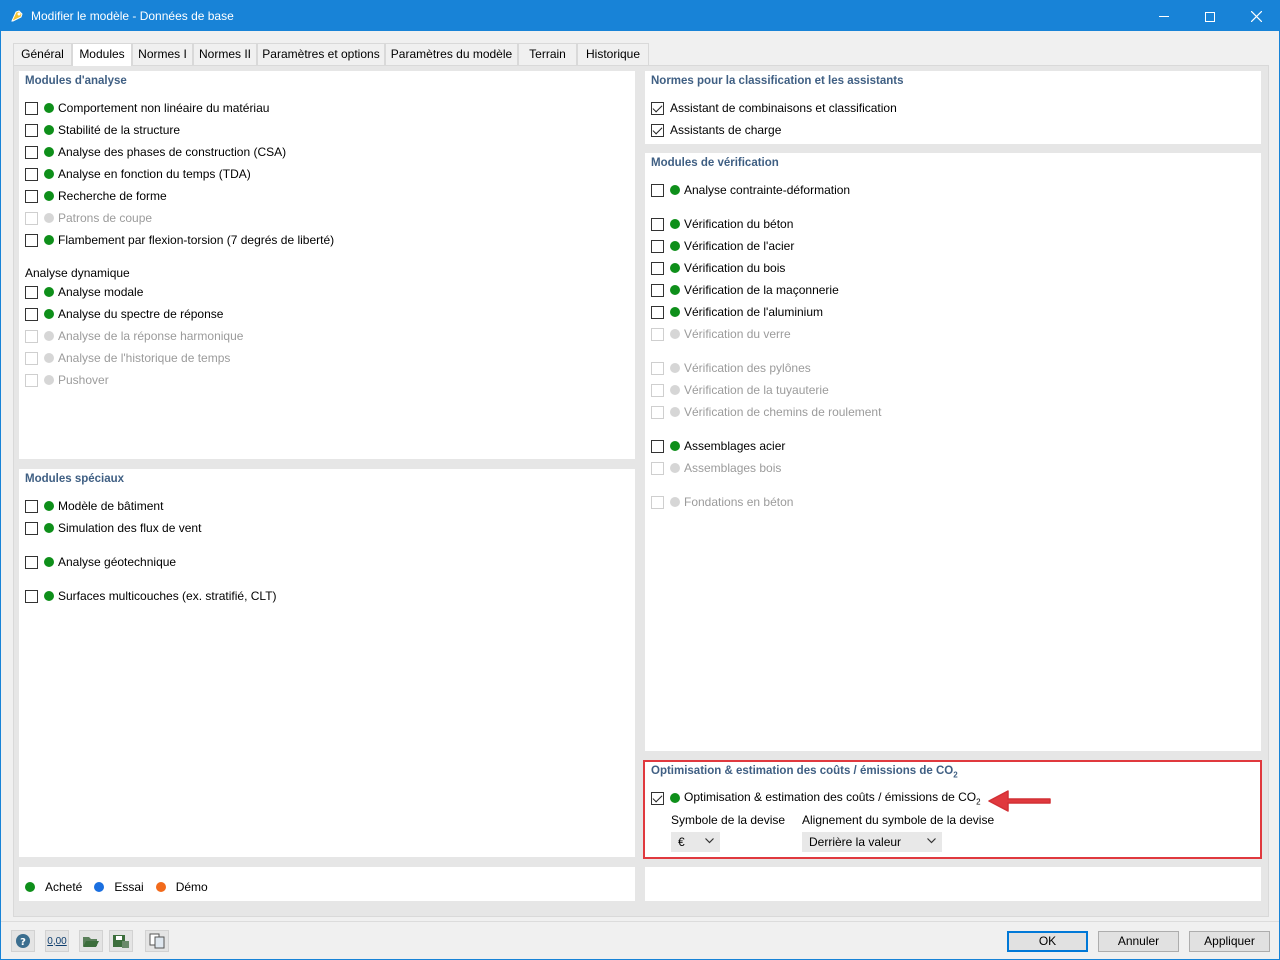 The height and width of the screenshot is (960, 1280). Describe the element at coordinates (23, 941) in the screenshot. I see `help-button: ?` at that location.